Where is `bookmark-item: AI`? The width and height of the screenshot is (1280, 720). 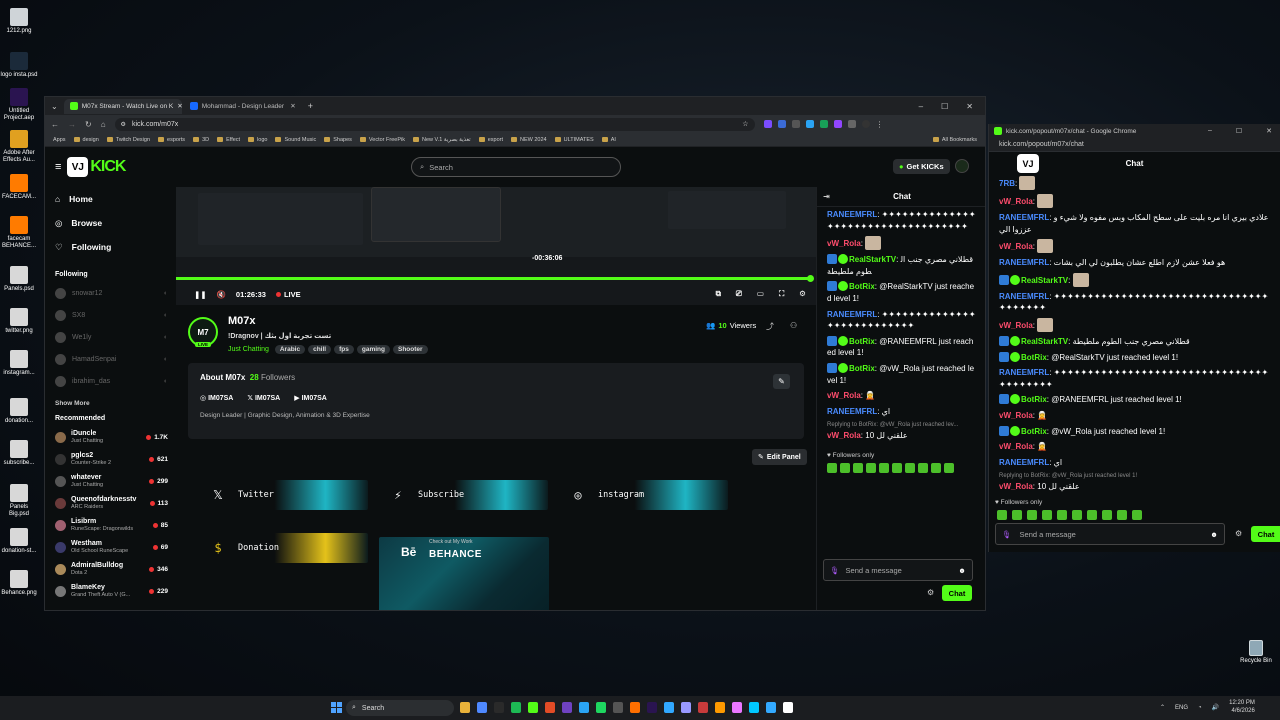
bookmark-item: AI is located at coordinates (609, 140).